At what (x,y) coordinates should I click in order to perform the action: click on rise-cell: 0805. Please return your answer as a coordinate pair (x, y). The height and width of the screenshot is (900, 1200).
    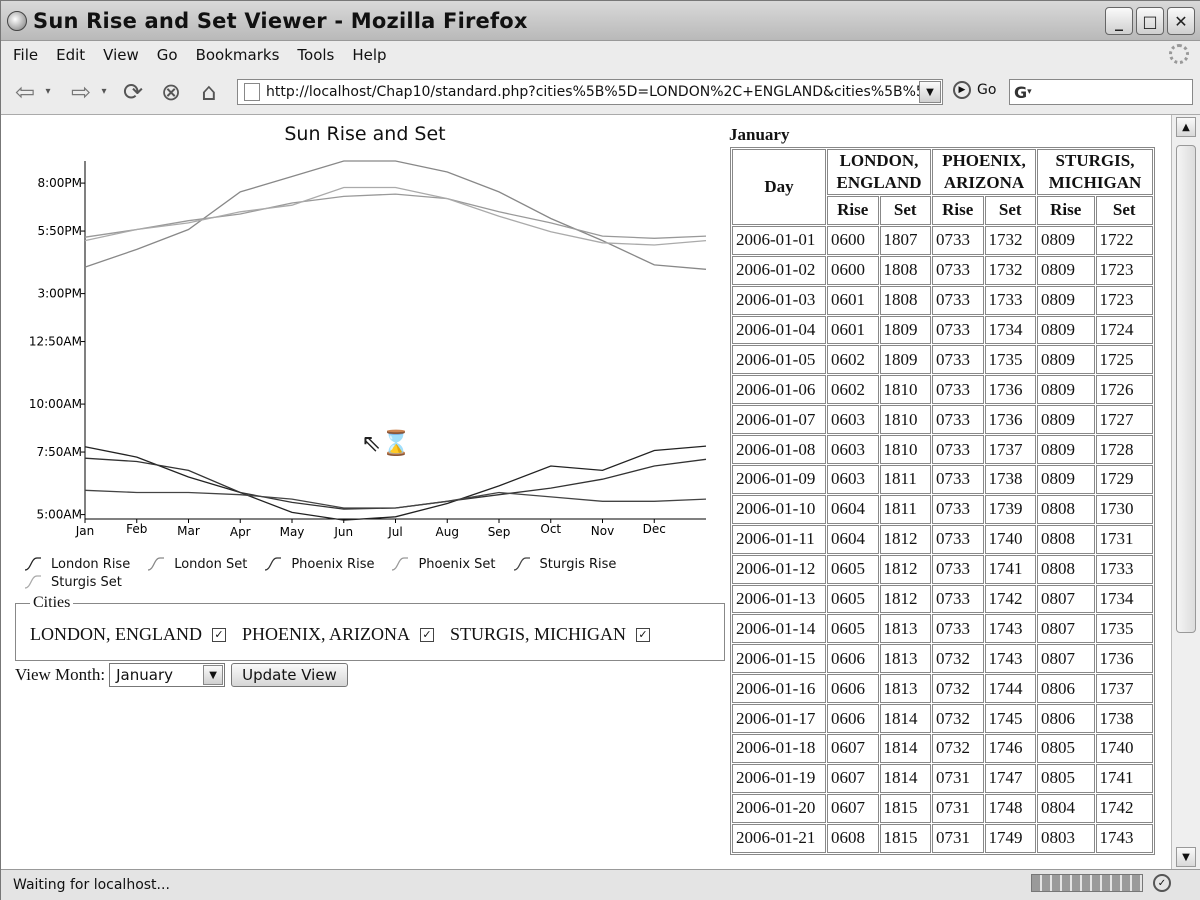
    Looking at the image, I should click on (1066, 778).